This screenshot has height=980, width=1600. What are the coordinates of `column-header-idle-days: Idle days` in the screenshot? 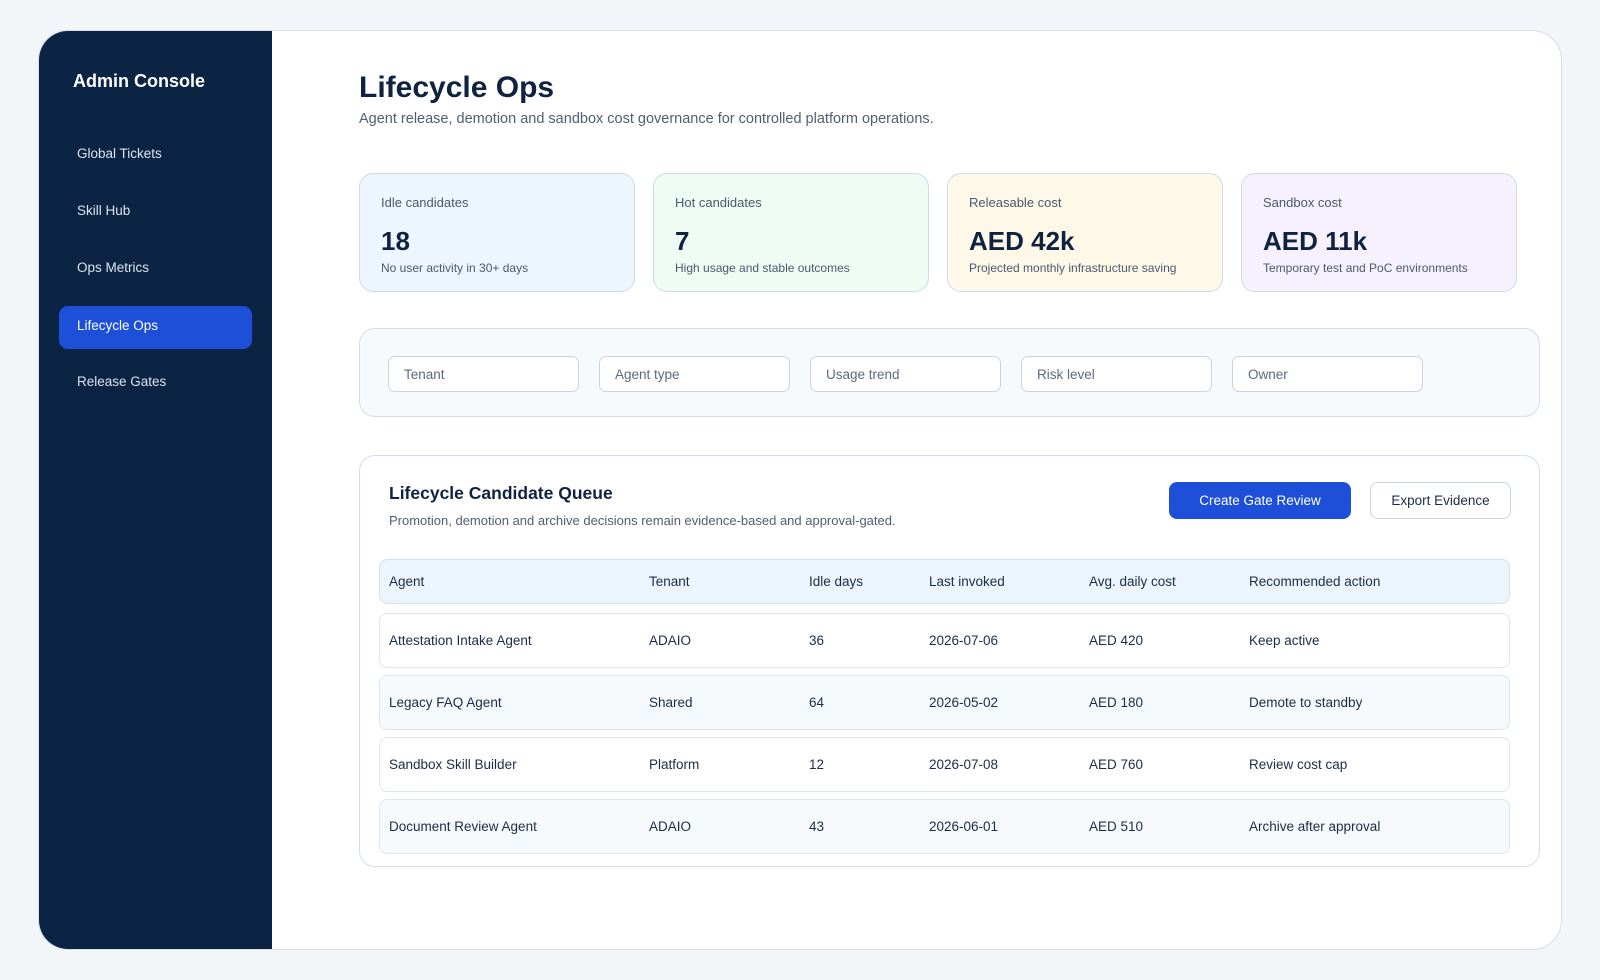 It's located at (836, 581).